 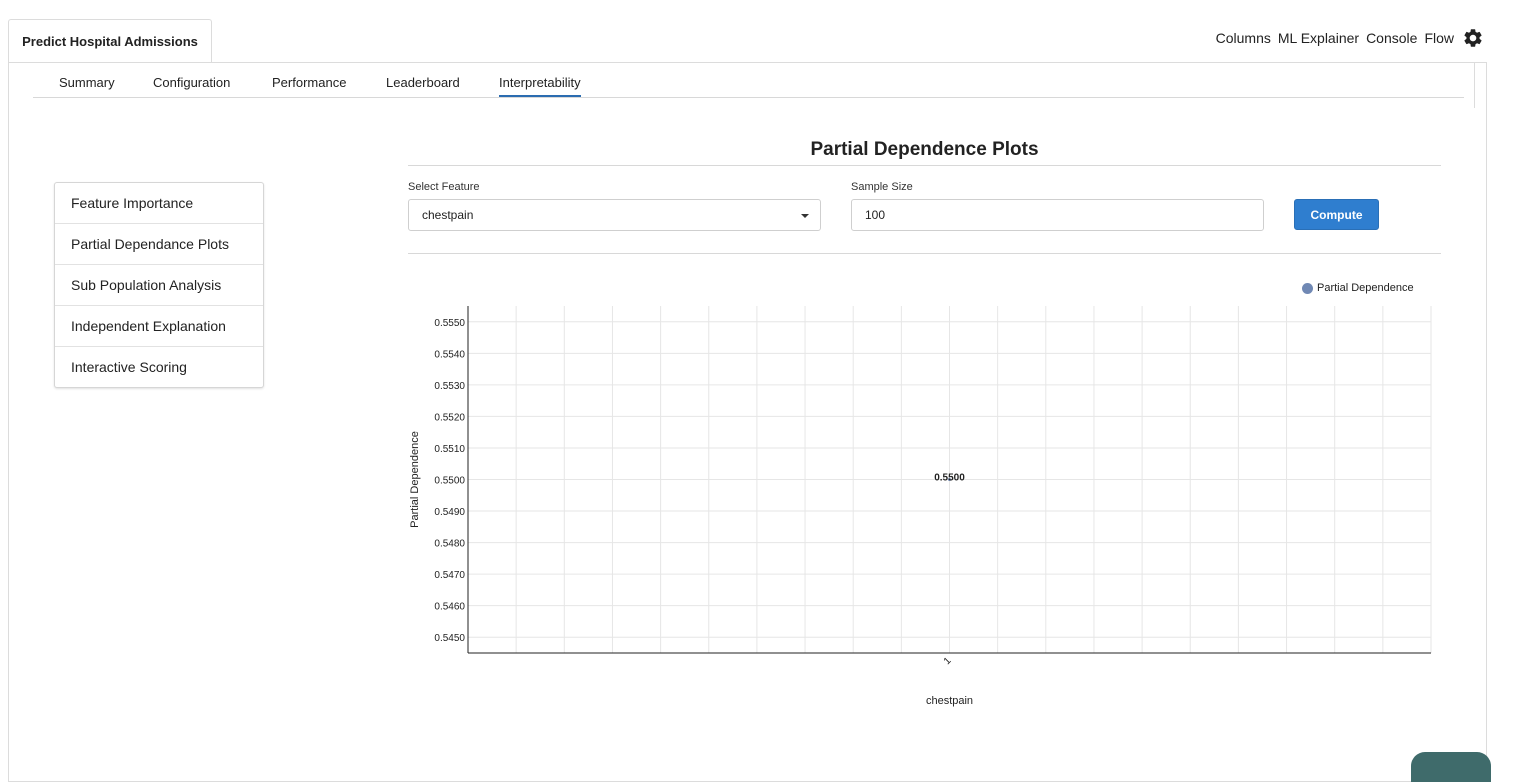 What do you see at coordinates (415, 479) in the screenshot?
I see `y-axis-title: Partial Dependence` at bounding box center [415, 479].